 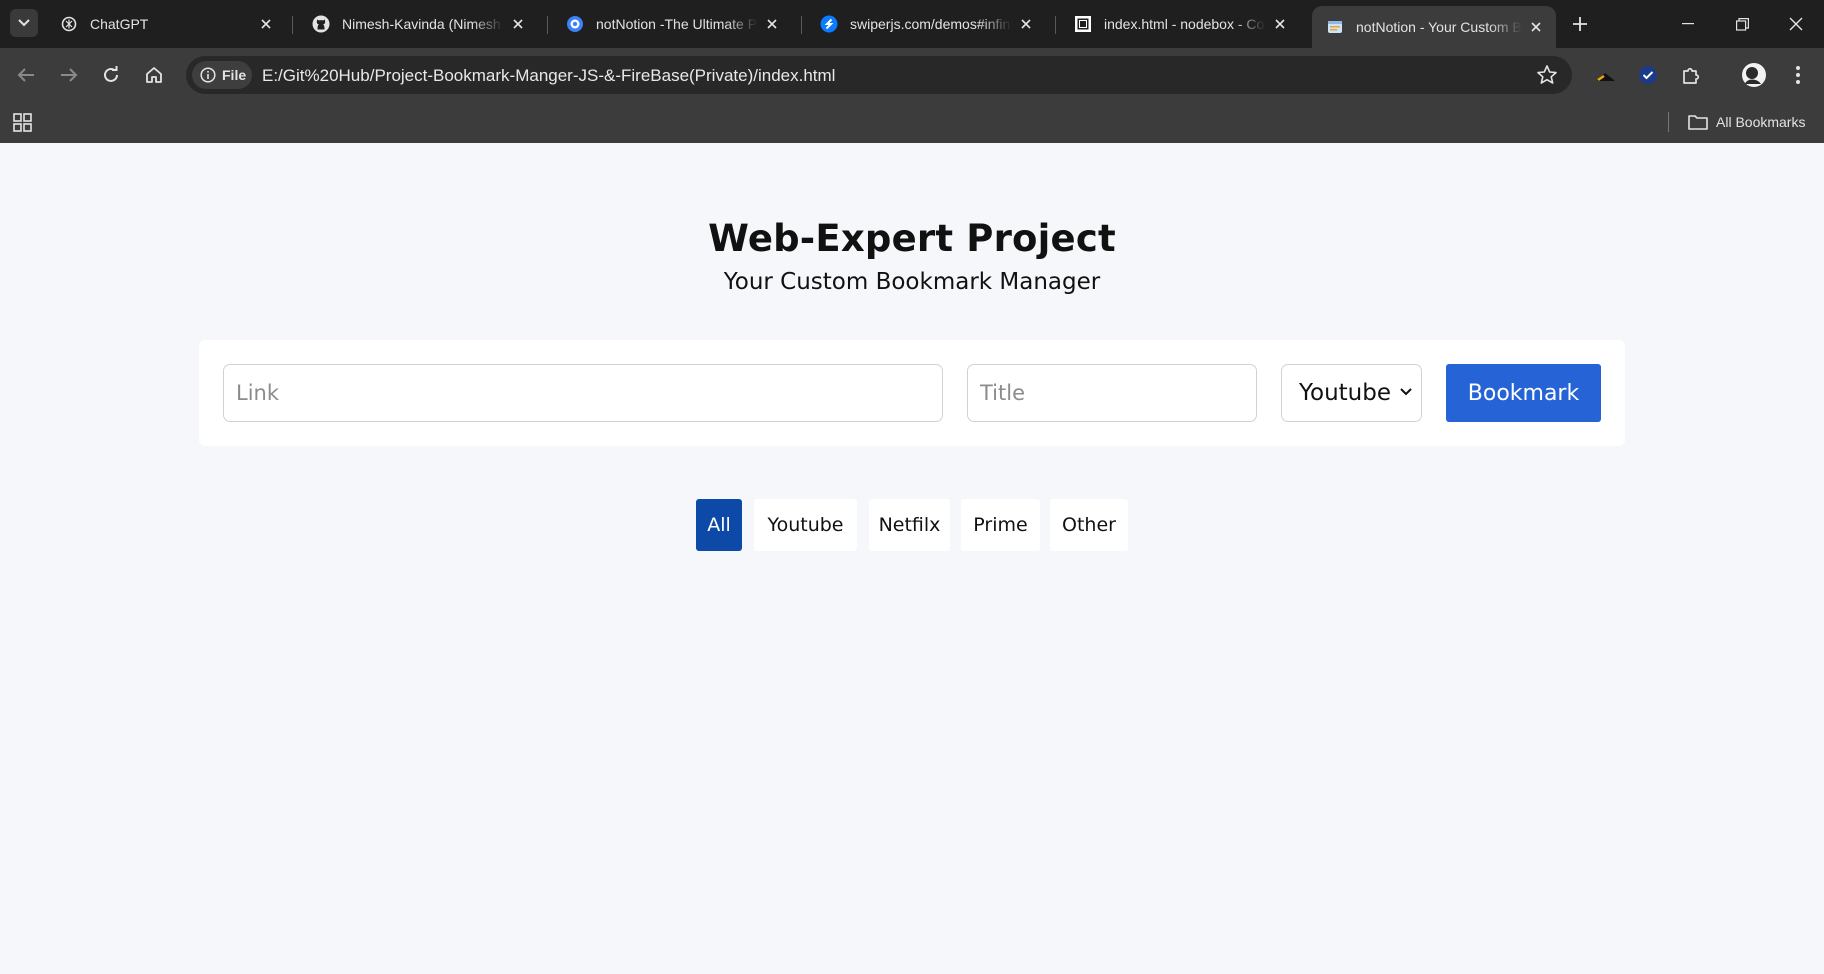 I want to click on avatar, so click(x=1754, y=75).